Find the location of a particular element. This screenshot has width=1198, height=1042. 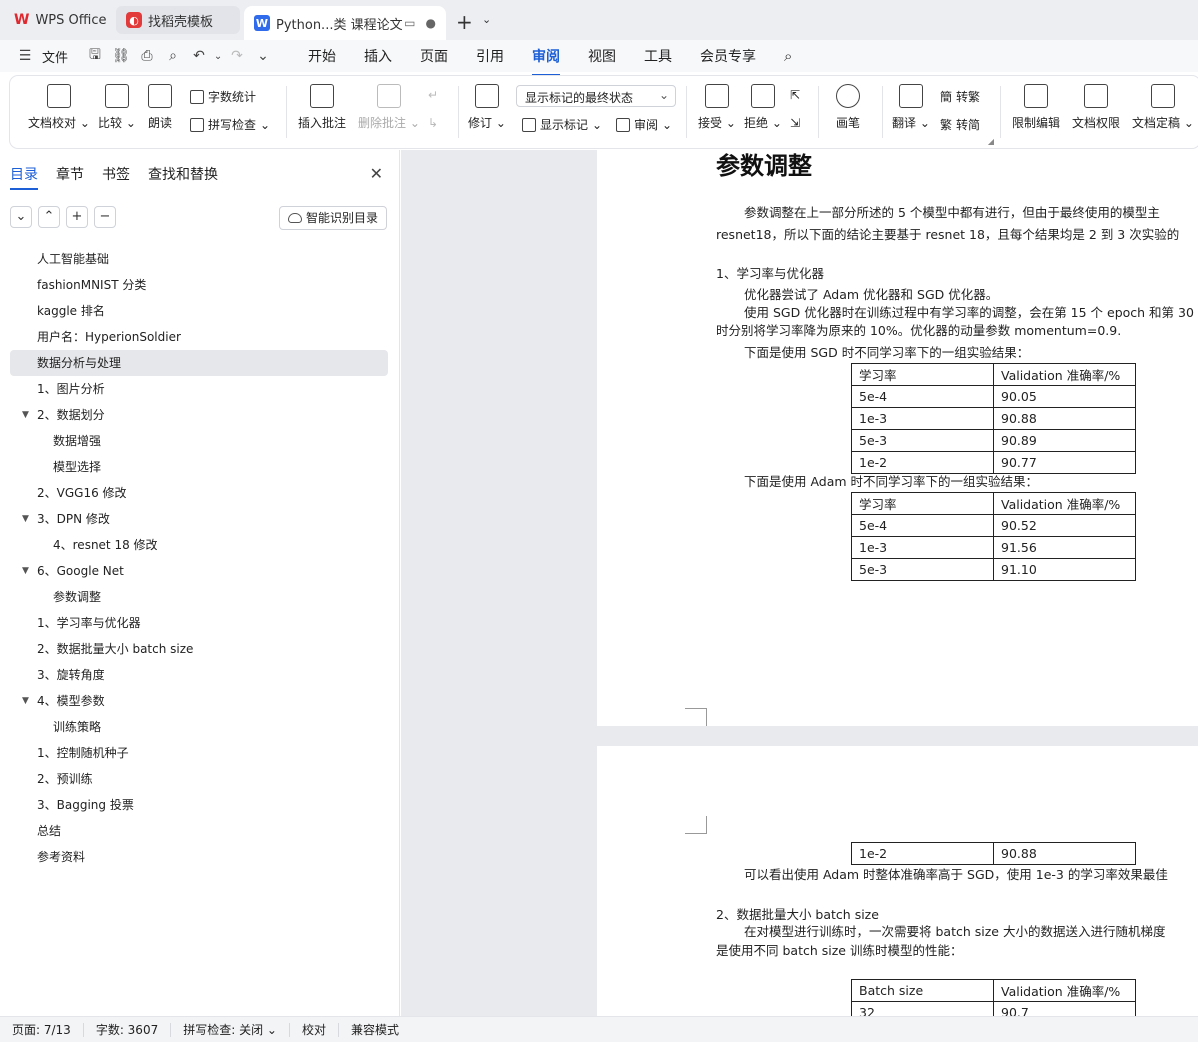

toc-item: 模型选择 is located at coordinates (199, 467).